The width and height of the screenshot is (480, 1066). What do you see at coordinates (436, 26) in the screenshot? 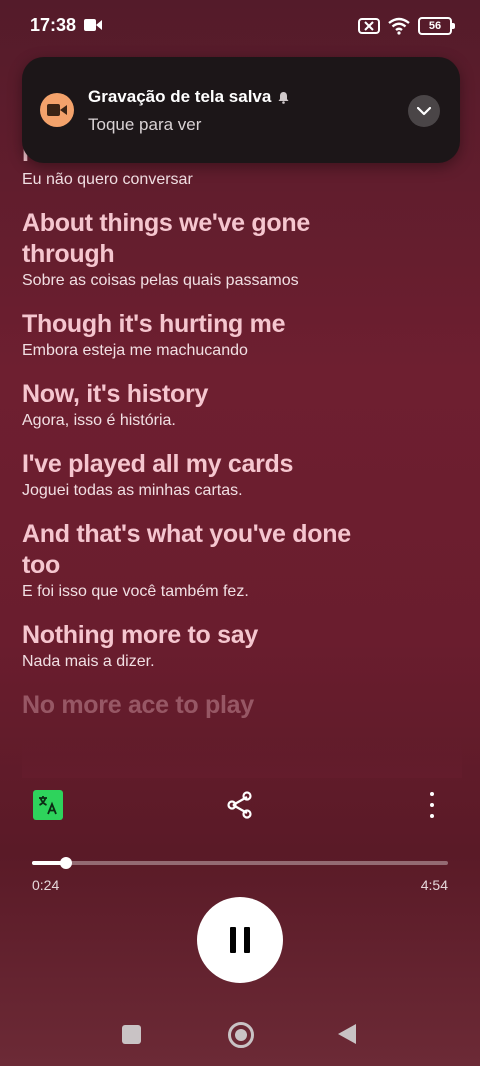
I see `battery-indicator: 56` at bounding box center [436, 26].